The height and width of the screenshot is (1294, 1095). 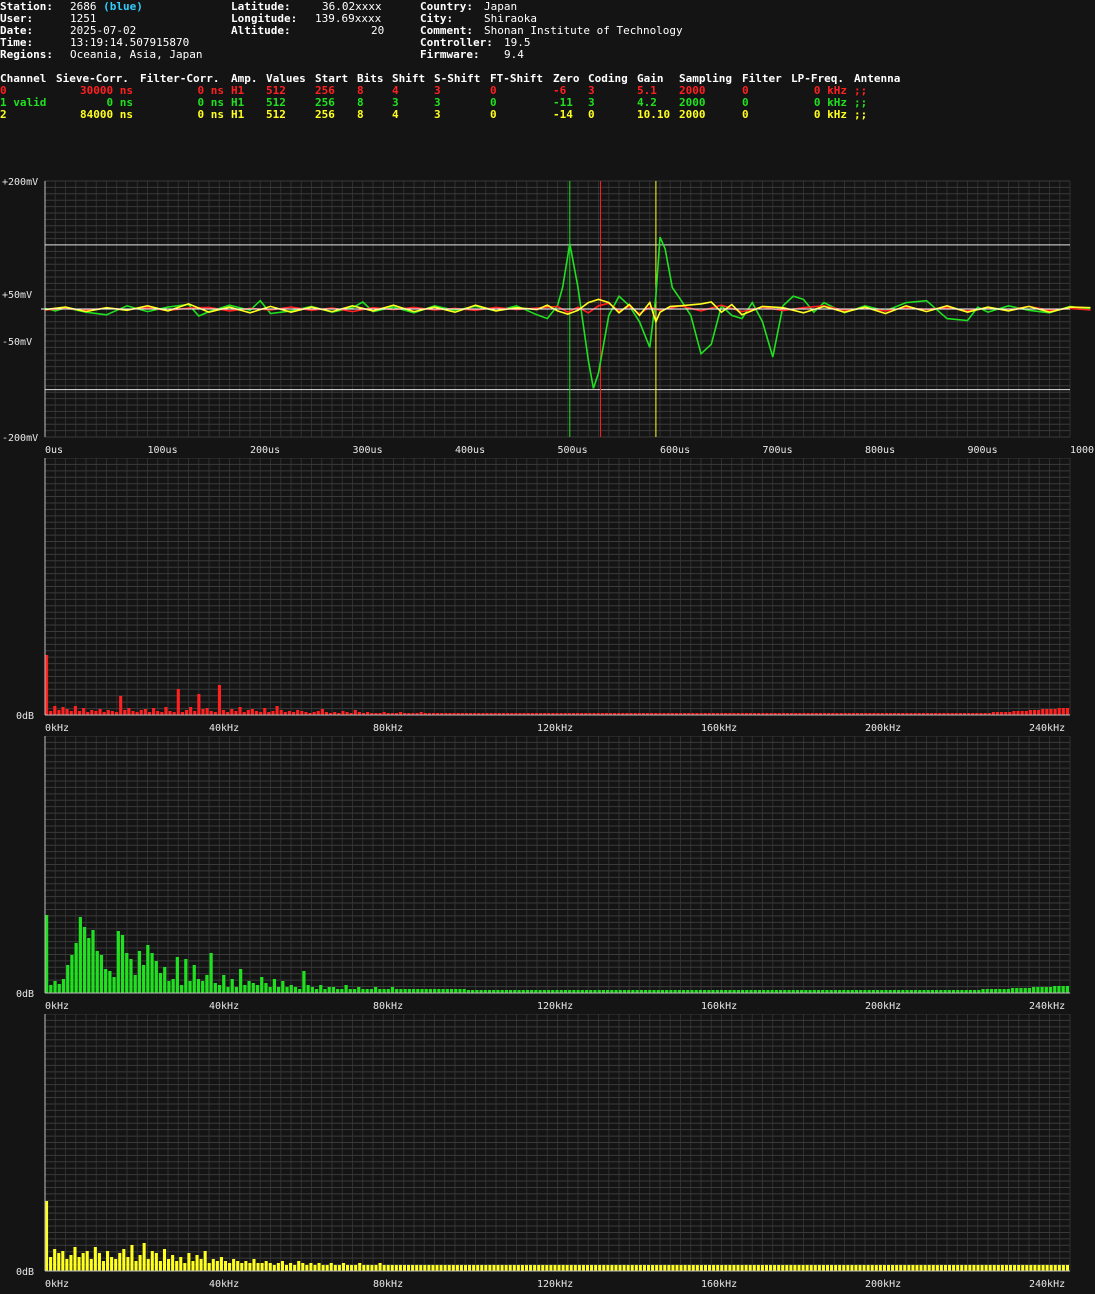 What do you see at coordinates (388, 728) in the screenshot?
I see `x-tick-label: 80kHz` at bounding box center [388, 728].